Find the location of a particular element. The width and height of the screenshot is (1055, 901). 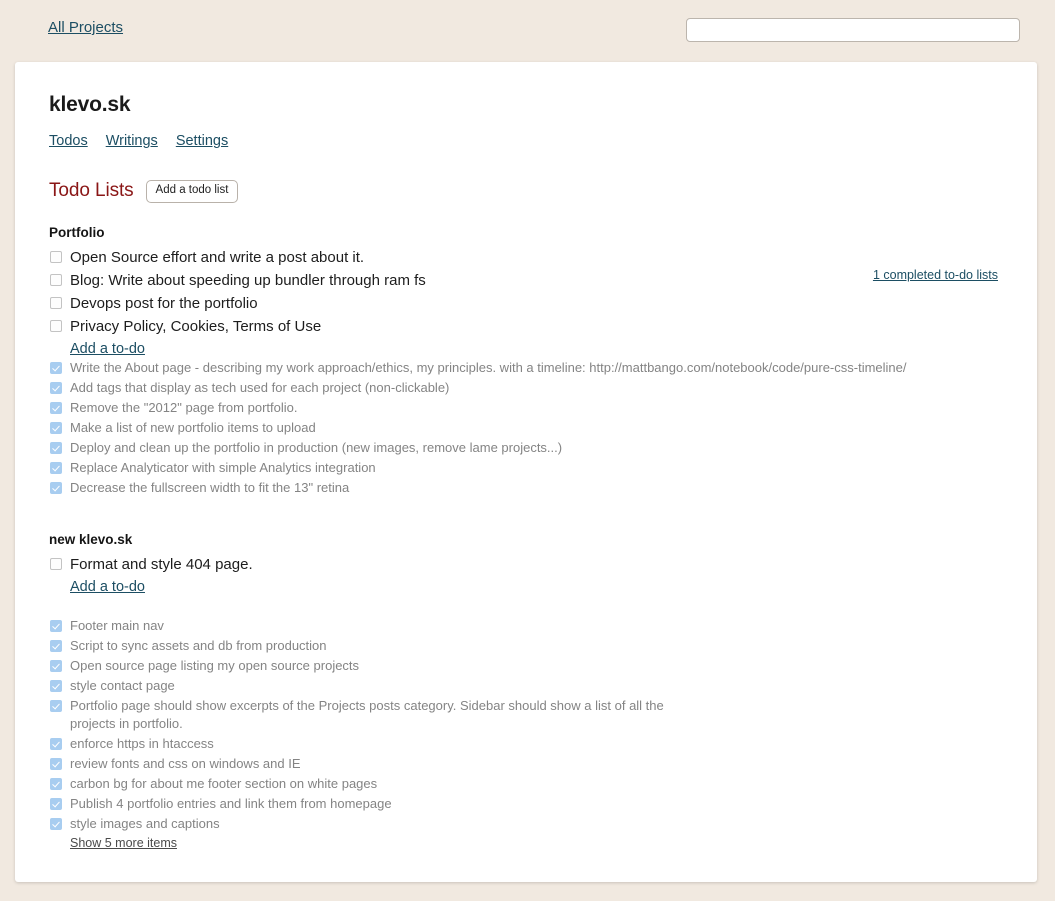

all-projects-link: All Projects is located at coordinates (85, 27).